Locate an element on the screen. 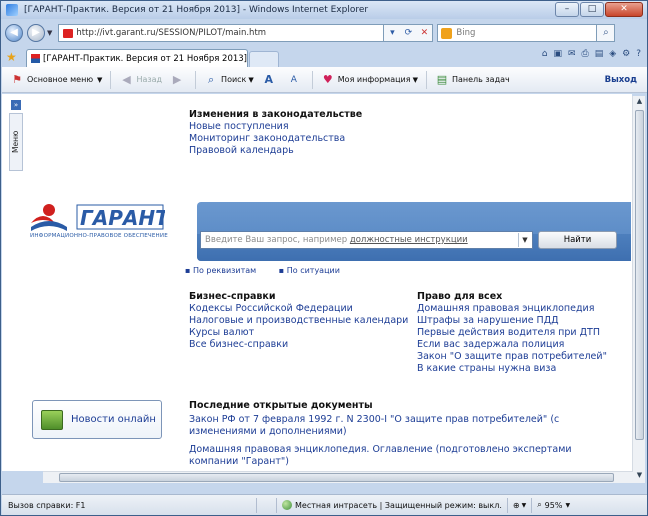 This screenshot has width=648, height=516. vertical-scrollbar: ▲ ▼ is located at coordinates (638, 289).